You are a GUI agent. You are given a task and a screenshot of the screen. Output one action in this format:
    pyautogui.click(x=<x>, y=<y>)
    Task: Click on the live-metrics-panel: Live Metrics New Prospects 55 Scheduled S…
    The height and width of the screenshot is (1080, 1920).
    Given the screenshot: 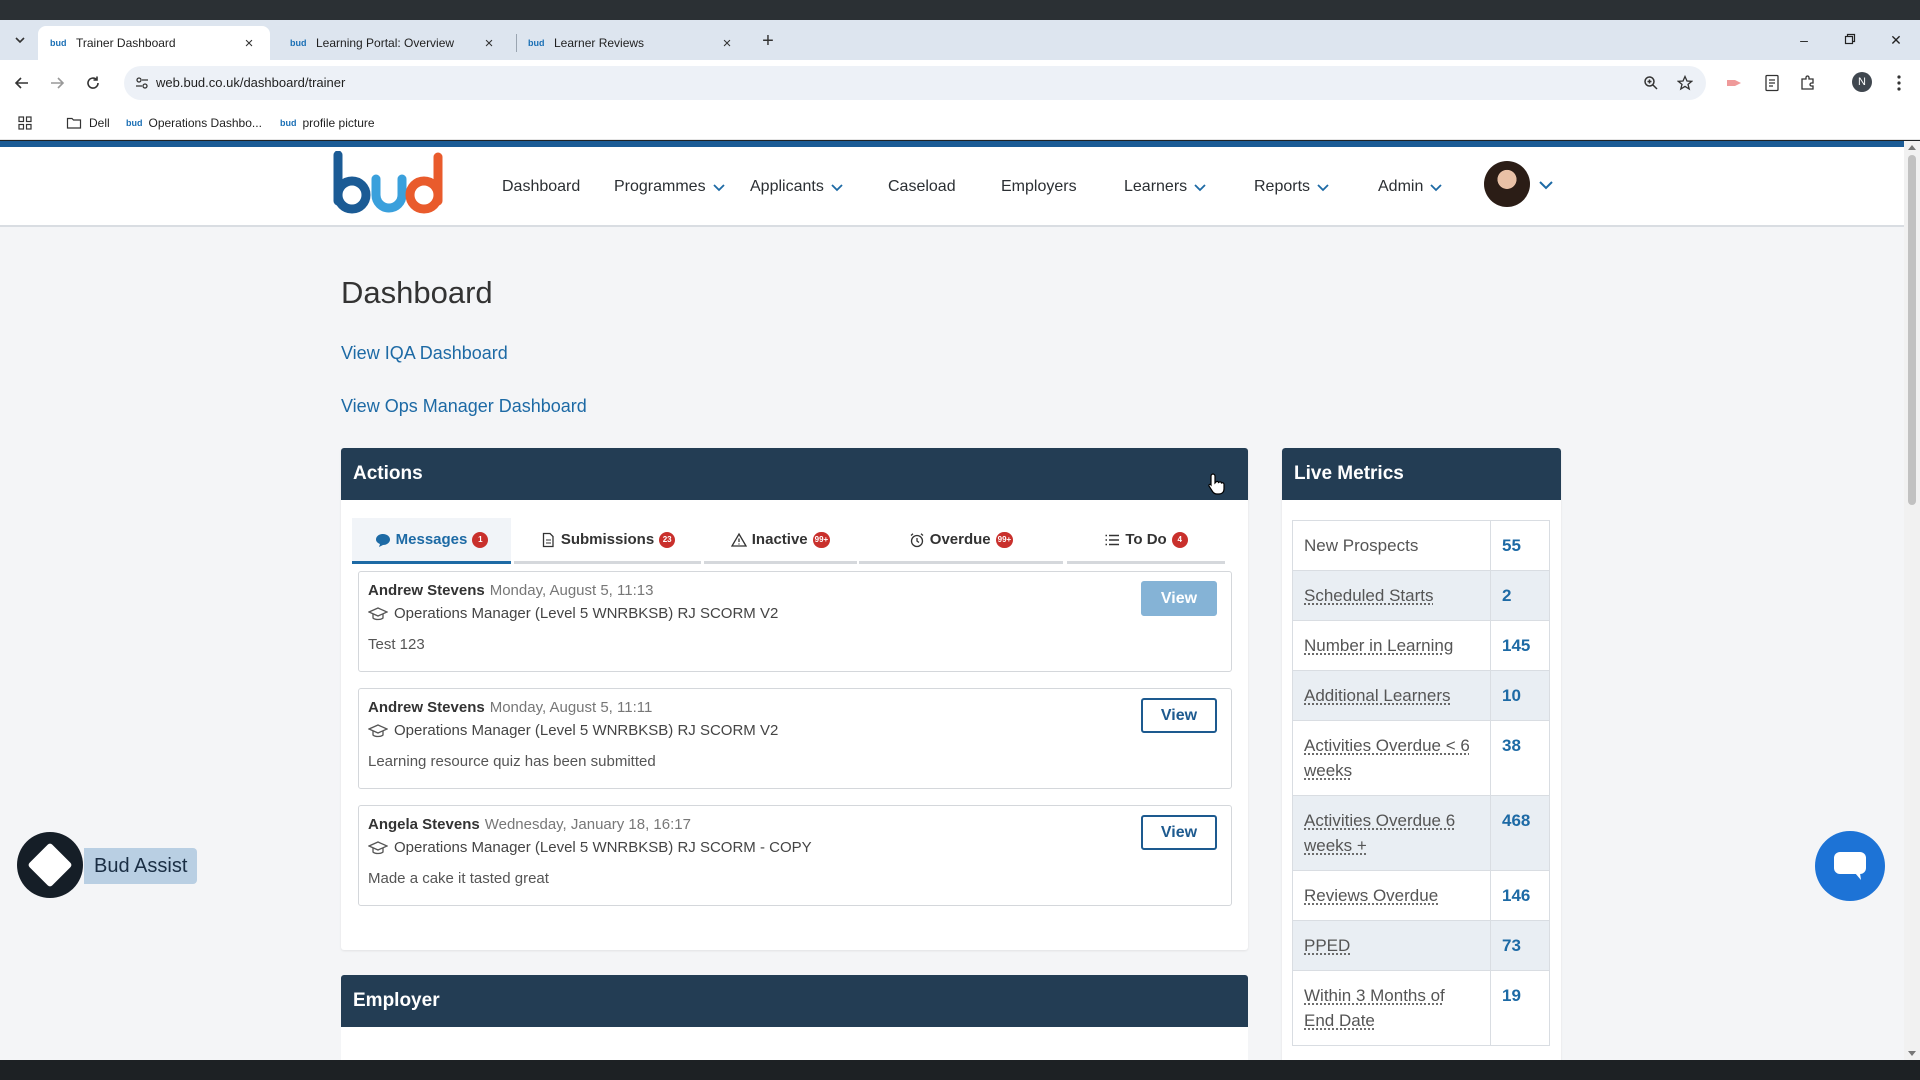 What is the action you would take?
    pyautogui.click(x=1421, y=754)
    